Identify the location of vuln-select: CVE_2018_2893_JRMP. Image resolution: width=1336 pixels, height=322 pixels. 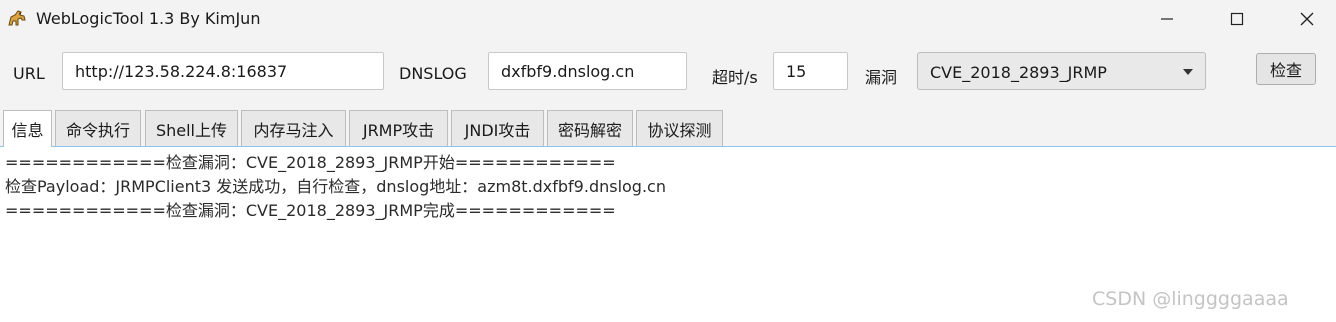
(1061, 71).